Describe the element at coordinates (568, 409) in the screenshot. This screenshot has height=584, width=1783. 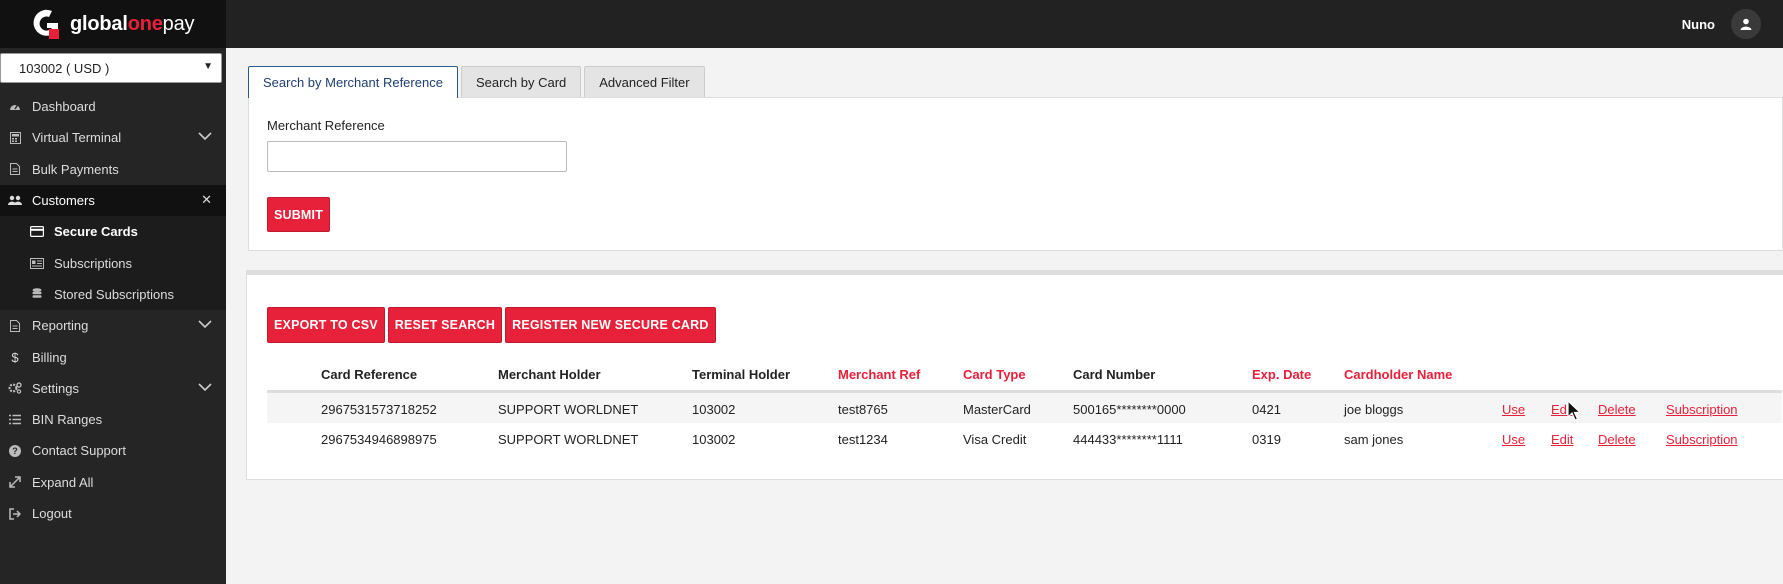
I see `merchant-holder-cell: SUPPORT WORLDNET` at that location.